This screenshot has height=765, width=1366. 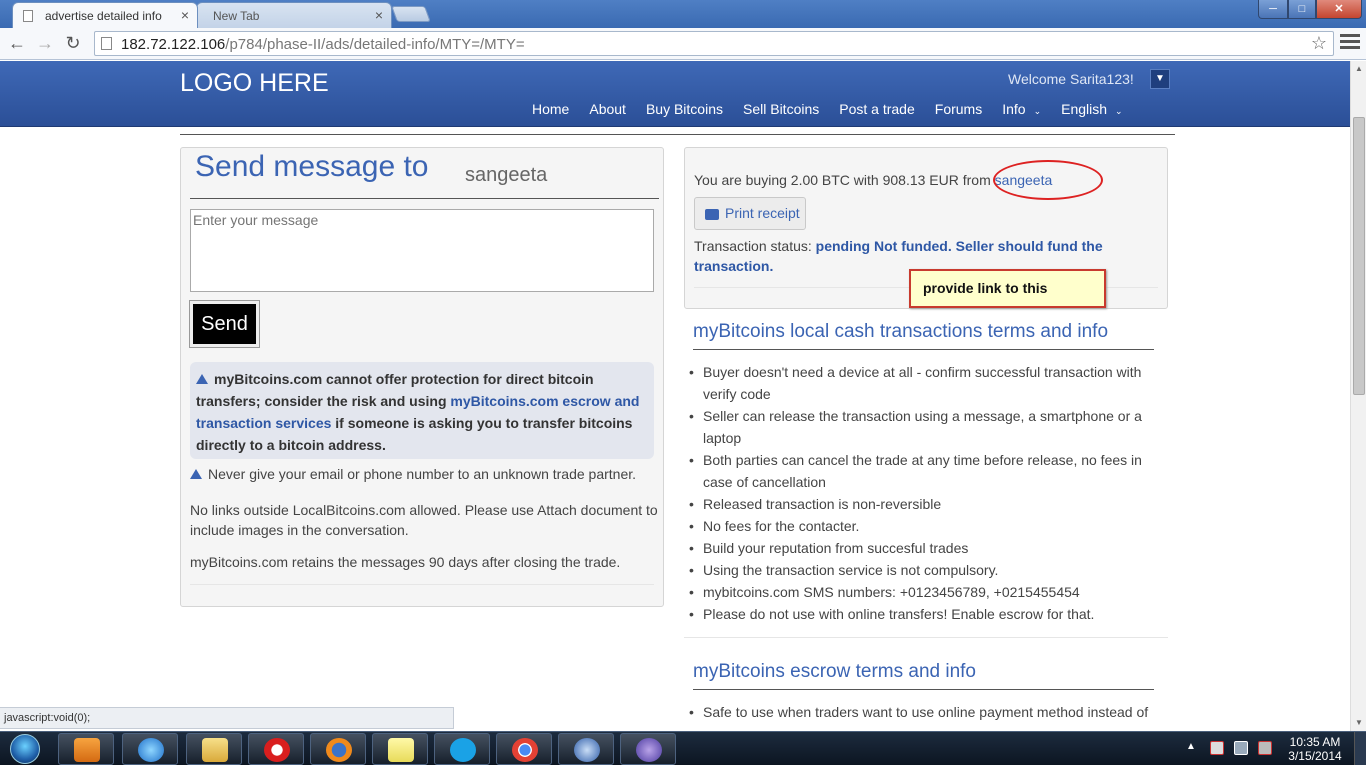 I want to click on skype-icon, so click(x=463, y=750).